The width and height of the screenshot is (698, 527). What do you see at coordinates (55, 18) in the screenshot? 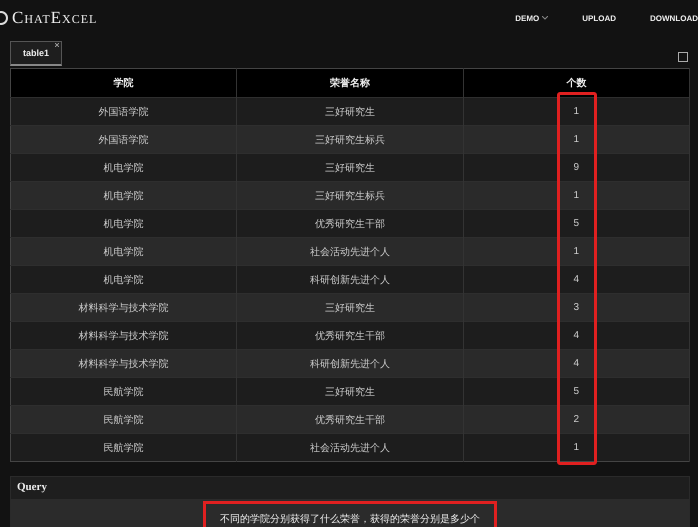
I see `app-logo: ChatExcel` at bounding box center [55, 18].